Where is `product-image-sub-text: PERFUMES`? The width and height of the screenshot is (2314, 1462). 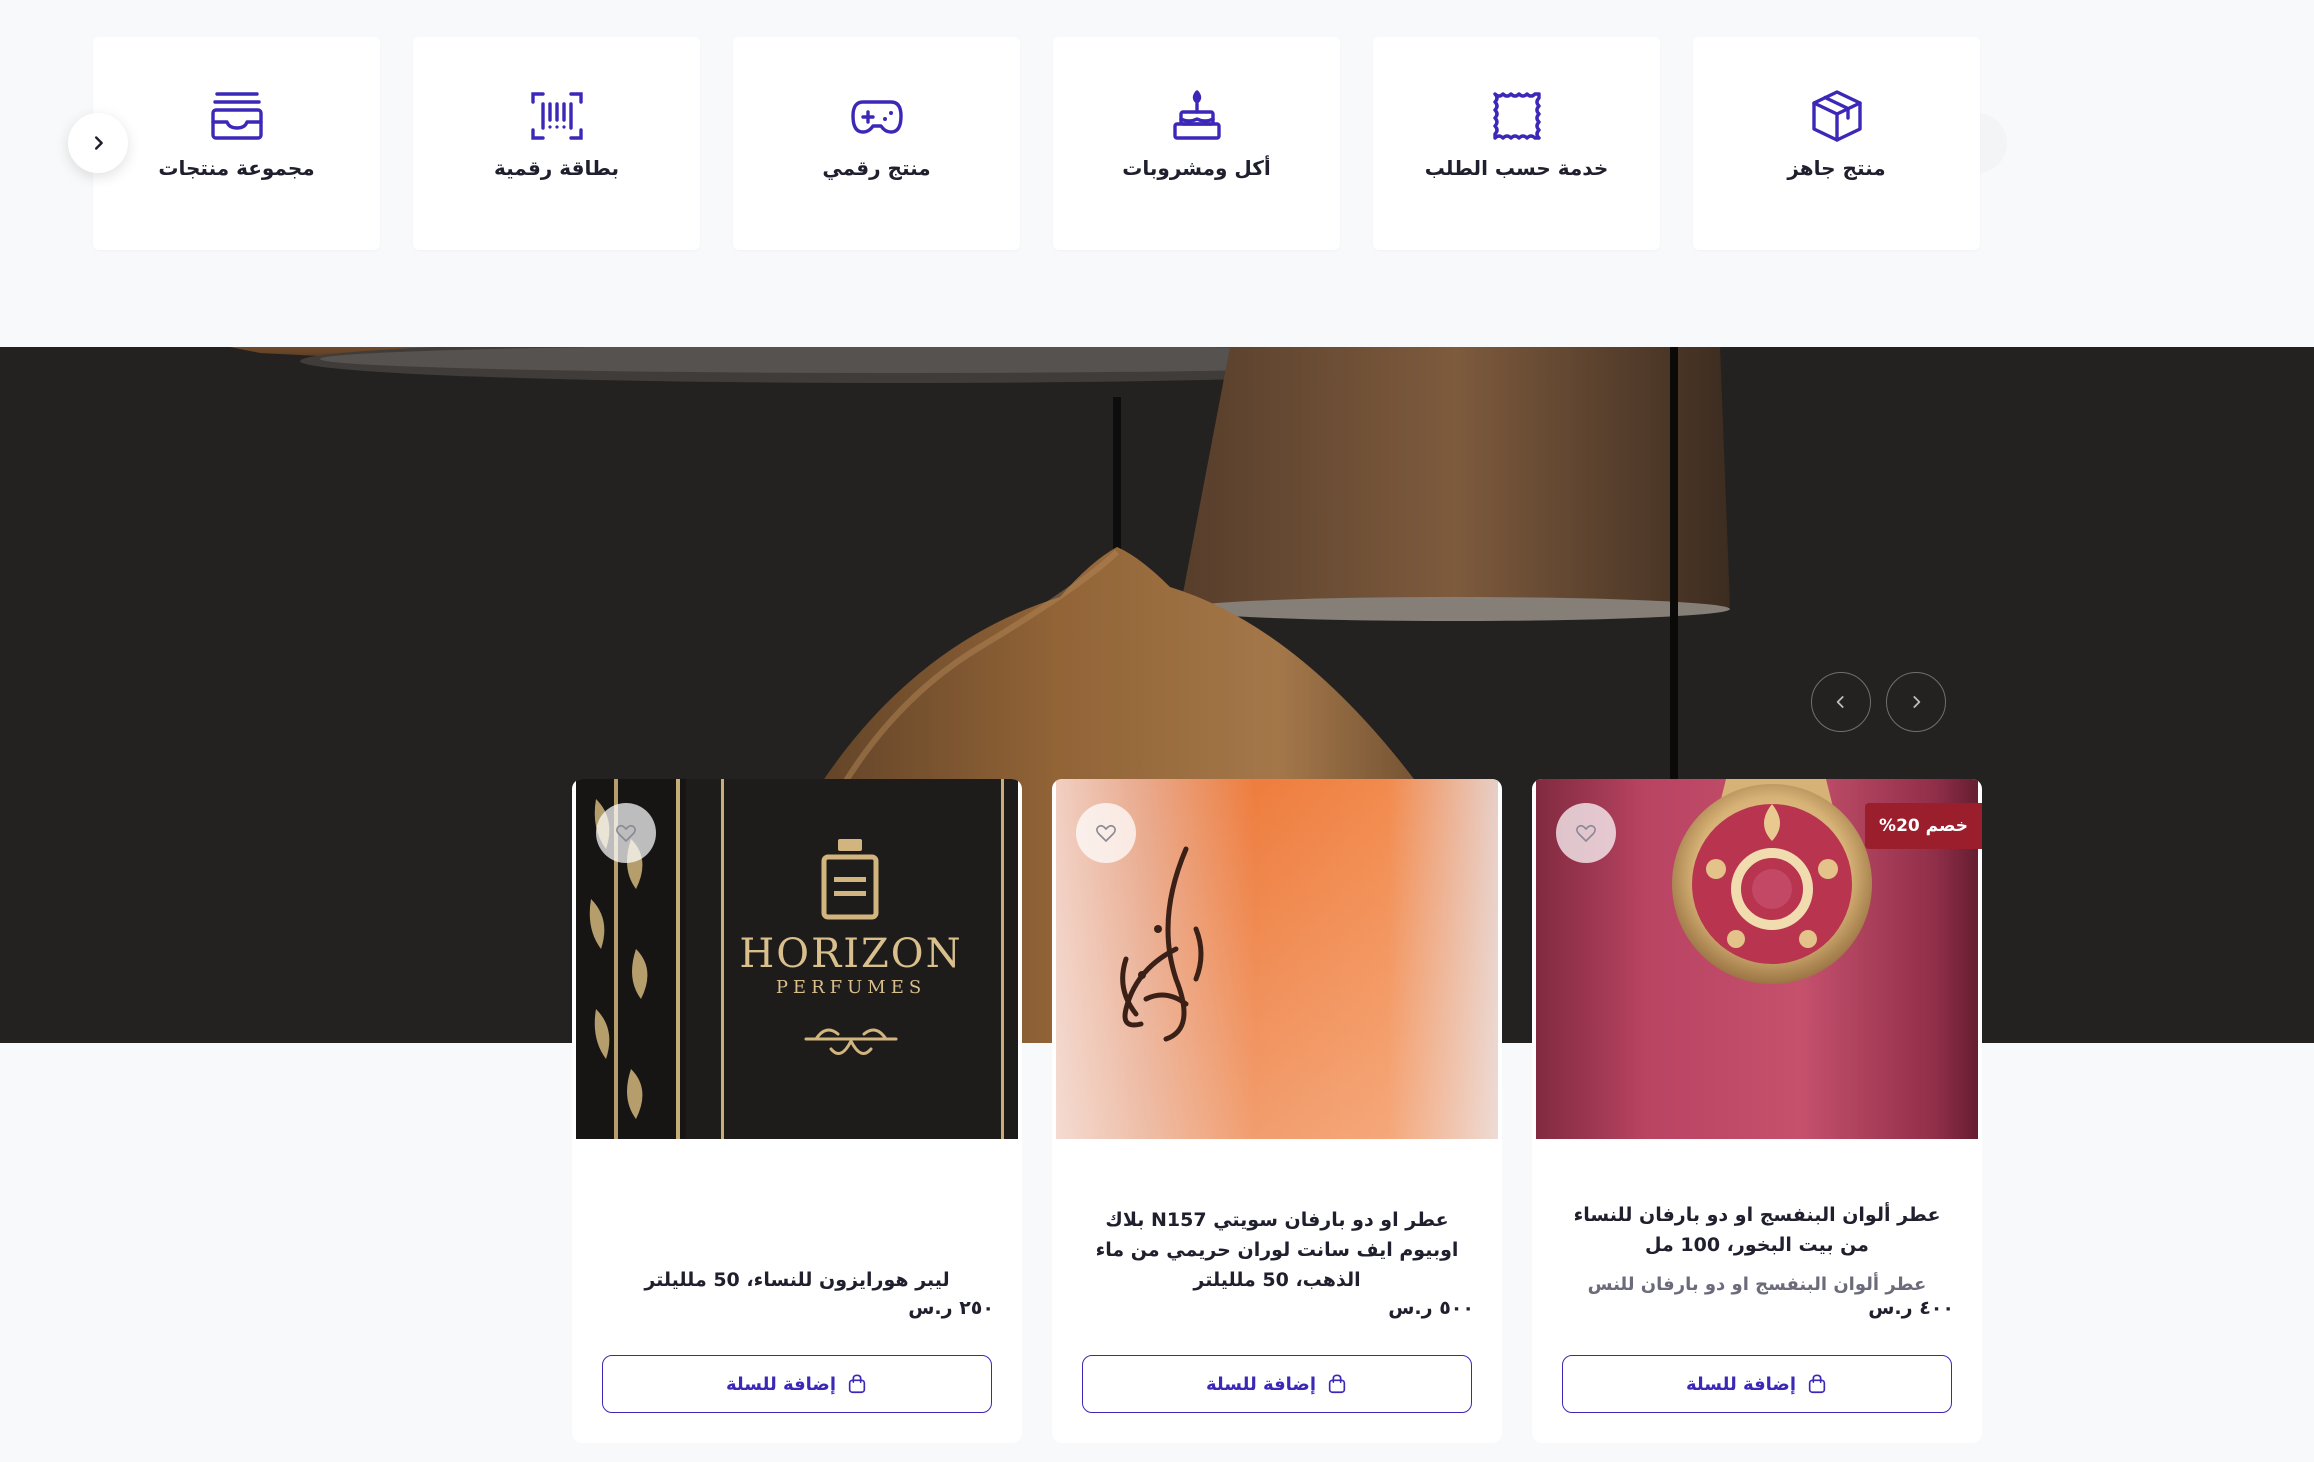
product-image-sub-text: PERFUMES is located at coordinates (851, 987).